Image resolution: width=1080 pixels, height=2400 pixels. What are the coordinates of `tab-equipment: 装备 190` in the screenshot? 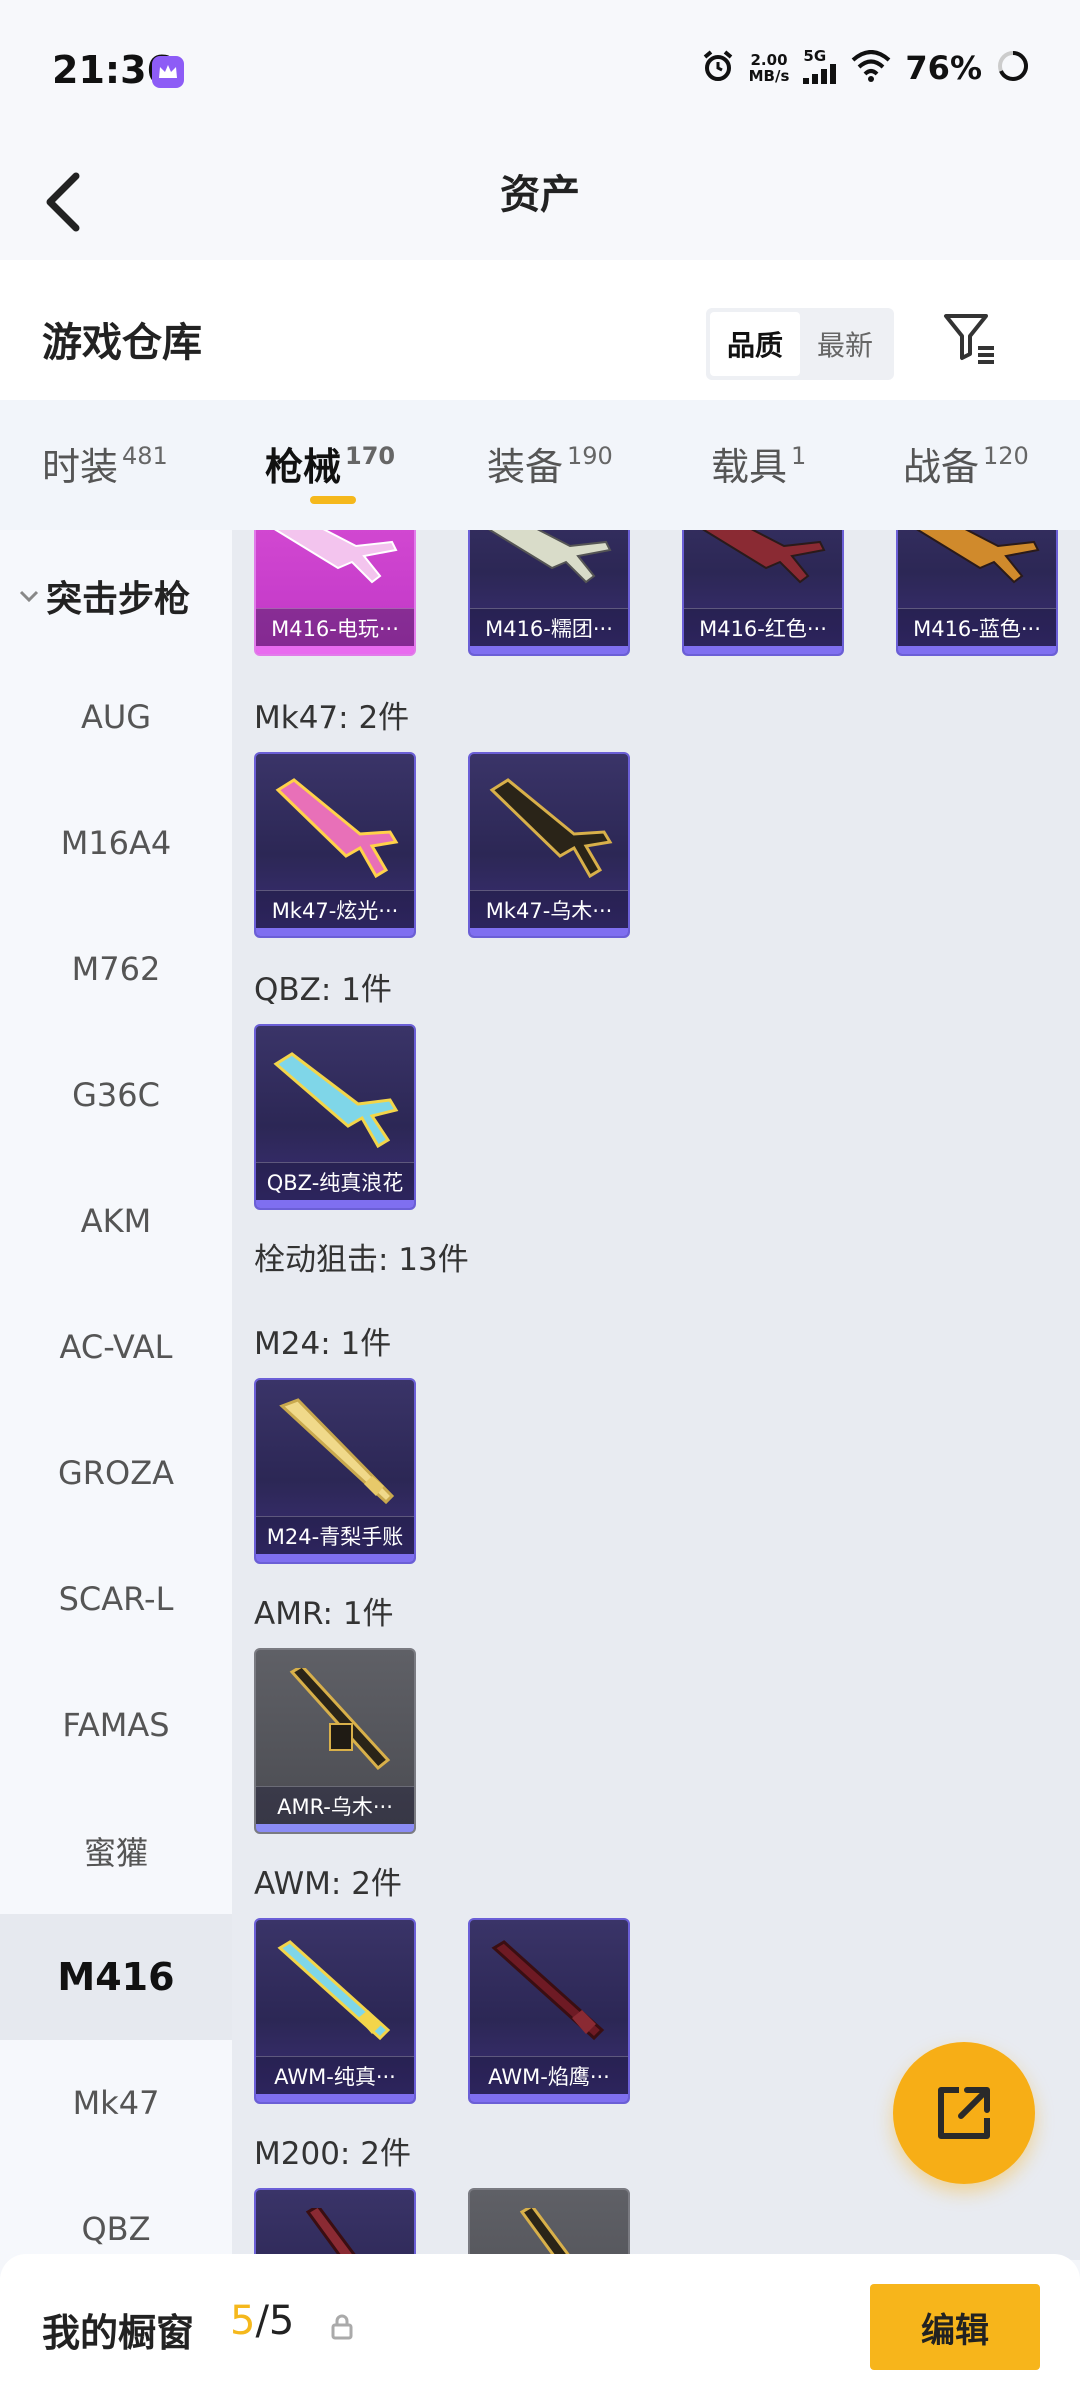 It's located at (550, 463).